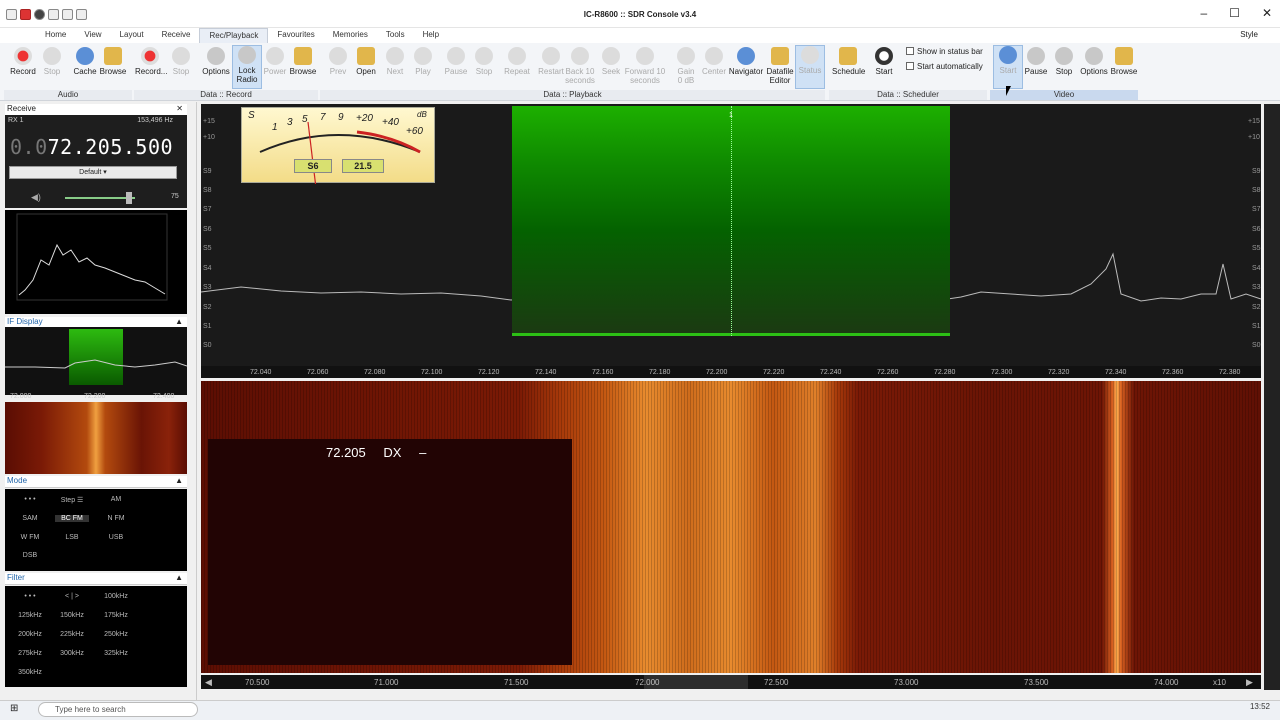  Describe the element at coordinates (116, 634) in the screenshot. I see `filter-250khz-button: 250kHz` at that location.